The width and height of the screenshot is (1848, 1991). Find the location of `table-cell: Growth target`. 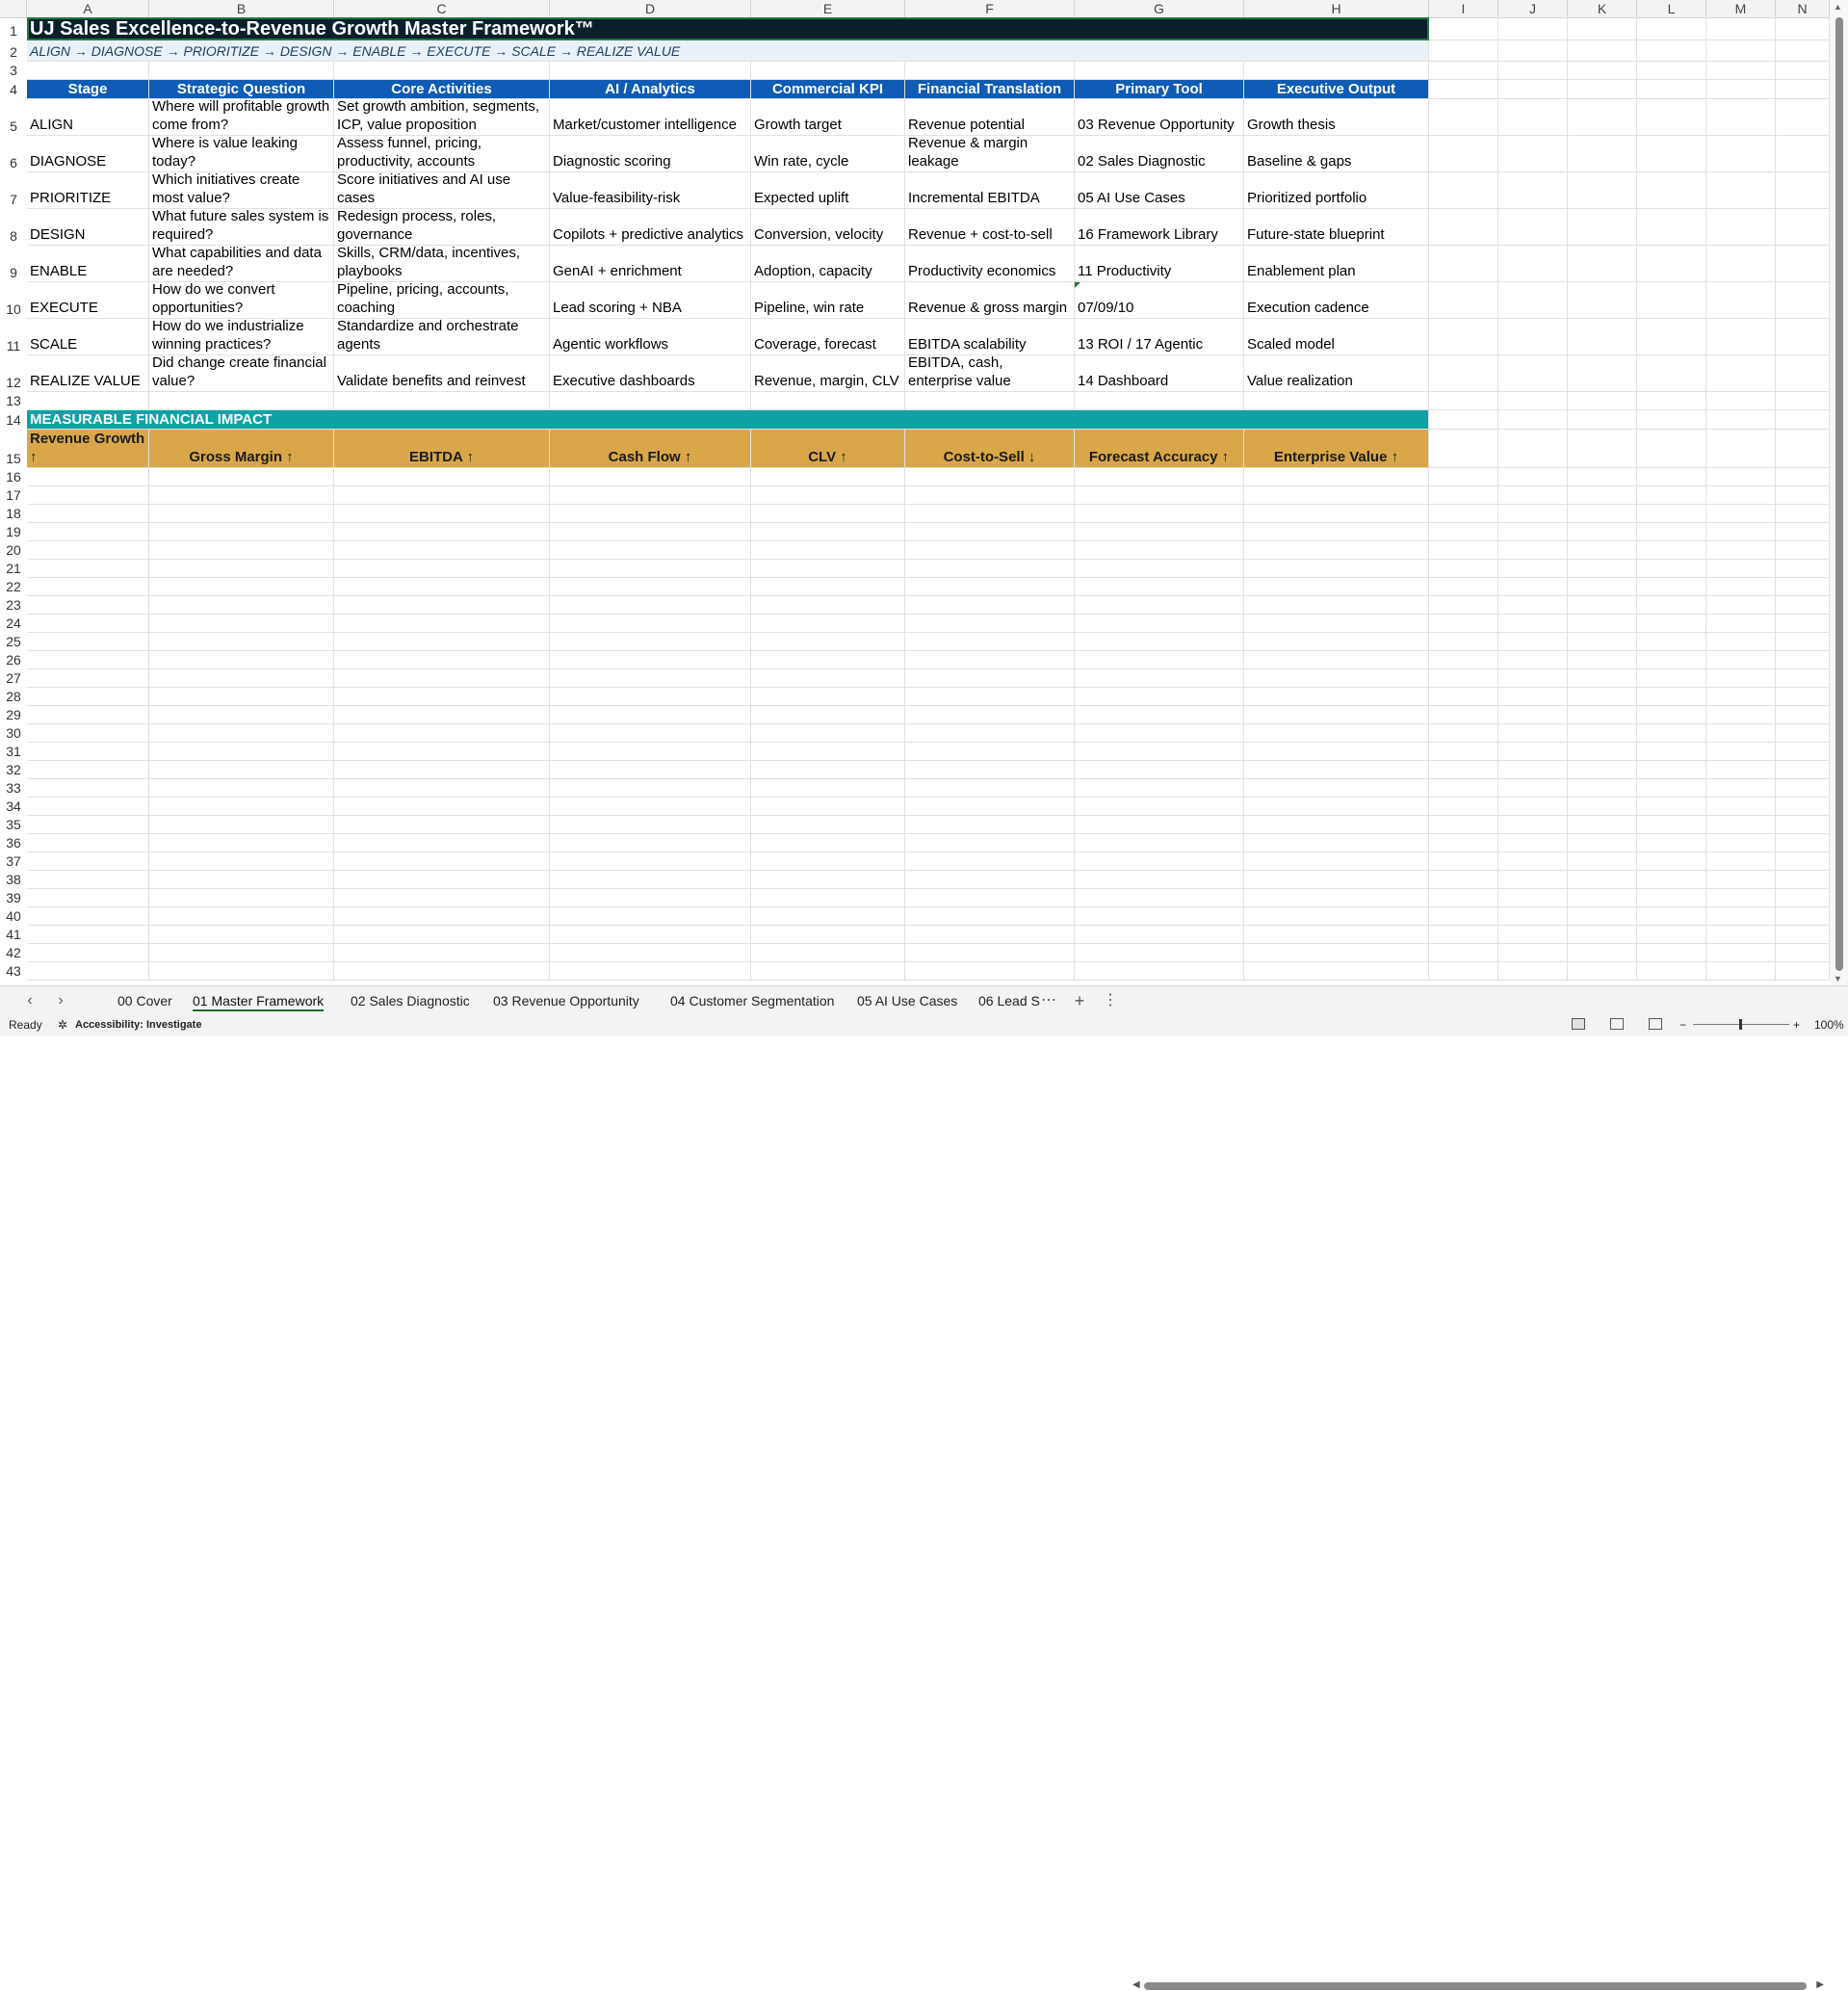

table-cell: Growth target is located at coordinates (828, 117).